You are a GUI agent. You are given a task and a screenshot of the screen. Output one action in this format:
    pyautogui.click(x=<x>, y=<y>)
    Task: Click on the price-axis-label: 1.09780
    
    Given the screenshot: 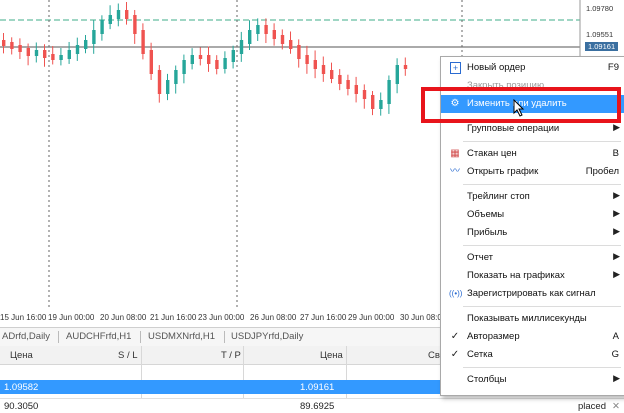 What is the action you would take?
    pyautogui.click(x=600, y=8)
    